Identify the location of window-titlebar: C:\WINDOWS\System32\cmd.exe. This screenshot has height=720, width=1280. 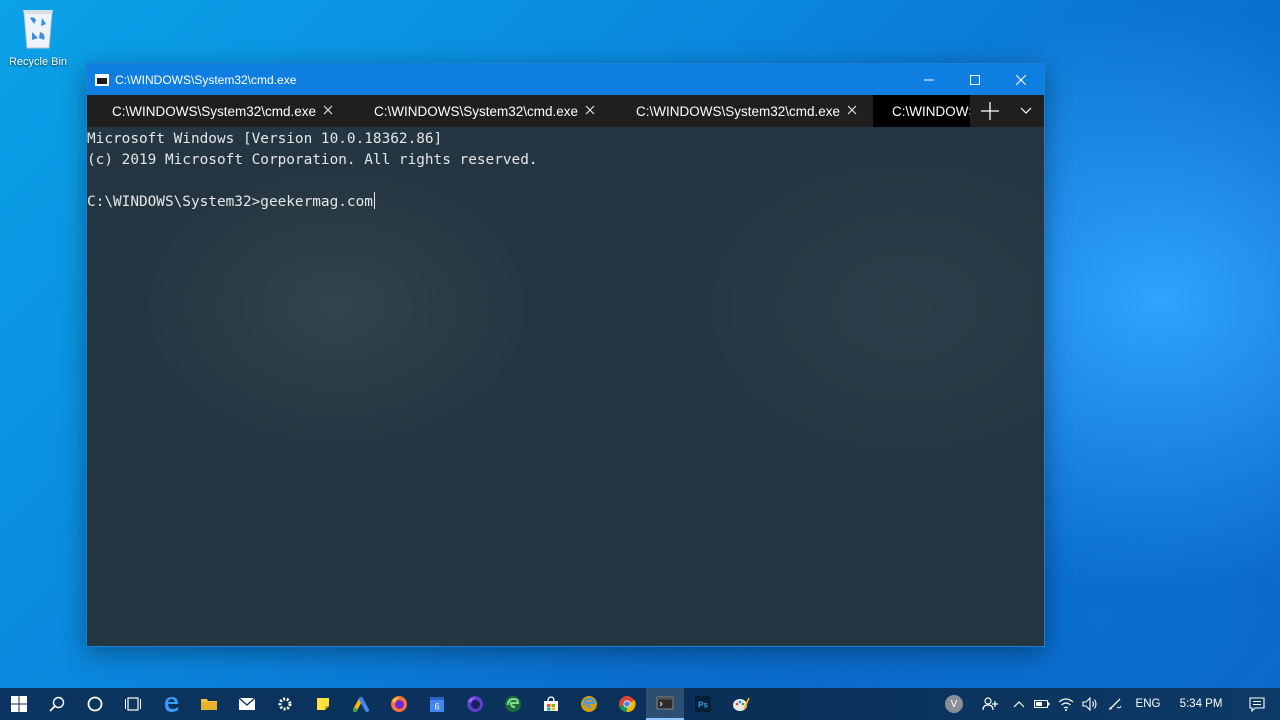
(565, 79).